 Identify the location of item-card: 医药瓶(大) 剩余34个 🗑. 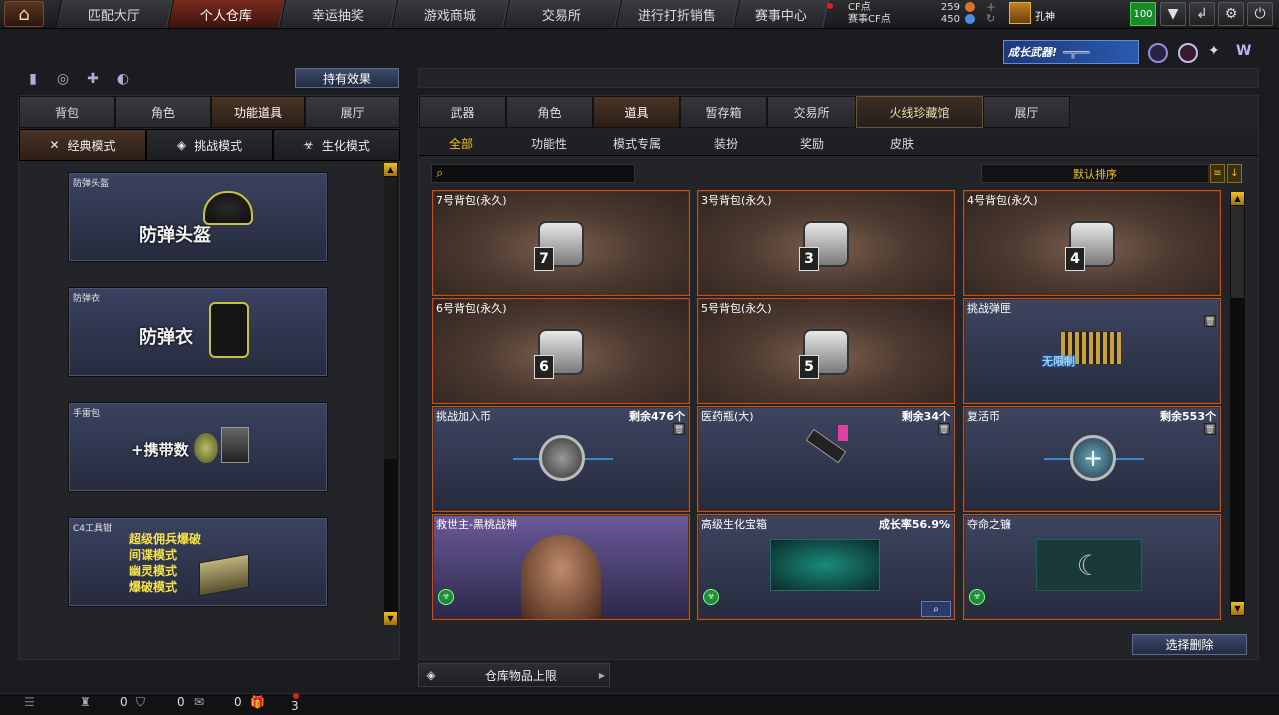
(826, 459).